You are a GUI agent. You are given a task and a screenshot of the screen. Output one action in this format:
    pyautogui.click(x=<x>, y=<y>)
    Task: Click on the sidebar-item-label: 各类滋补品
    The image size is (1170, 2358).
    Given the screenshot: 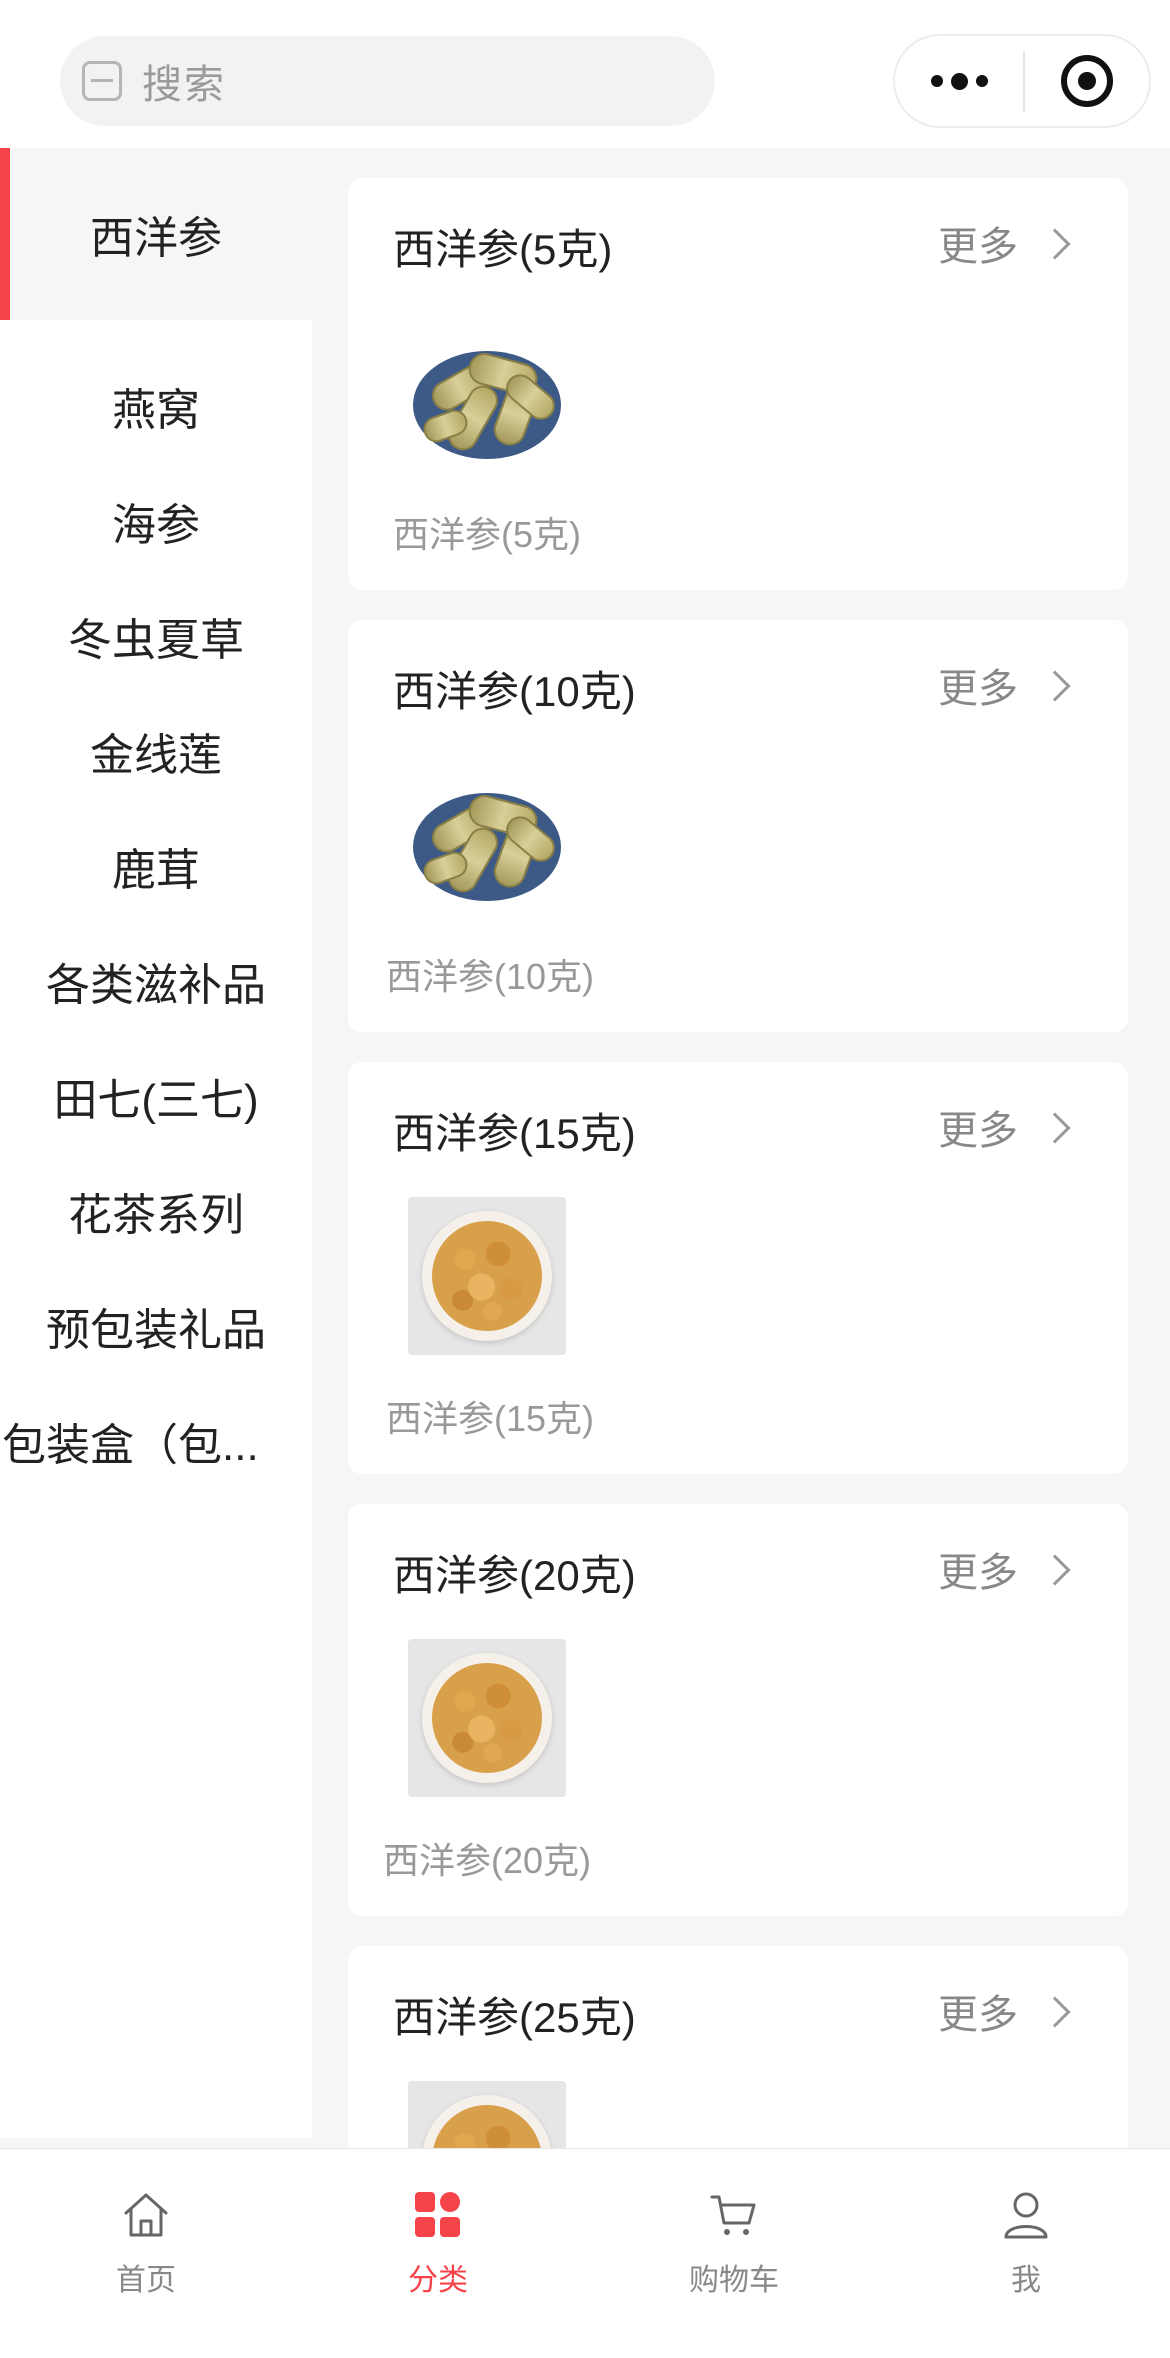 What is the action you would take?
    pyautogui.click(x=156, y=985)
    